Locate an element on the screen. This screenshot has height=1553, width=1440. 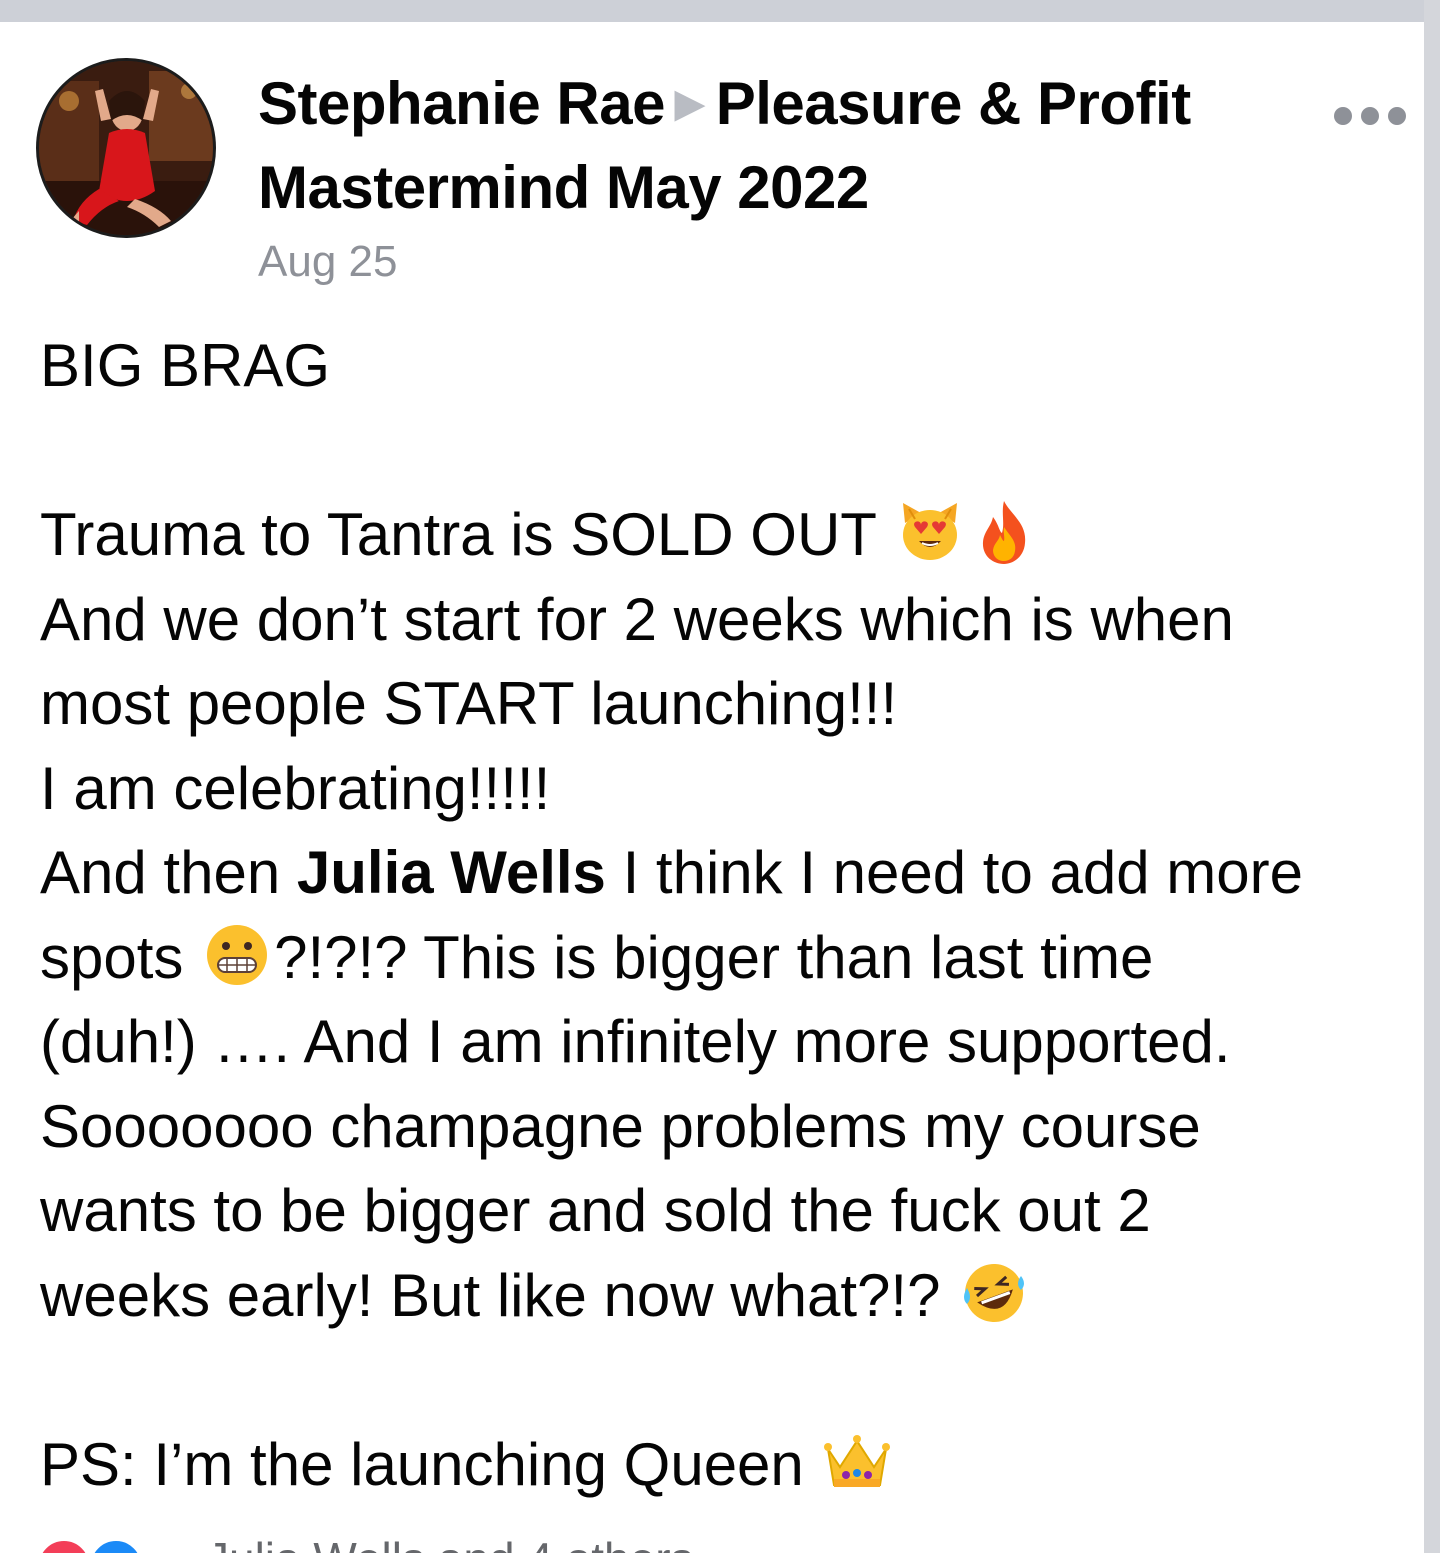
arrow-right-icon: ▶ is located at coordinates (689, 104).